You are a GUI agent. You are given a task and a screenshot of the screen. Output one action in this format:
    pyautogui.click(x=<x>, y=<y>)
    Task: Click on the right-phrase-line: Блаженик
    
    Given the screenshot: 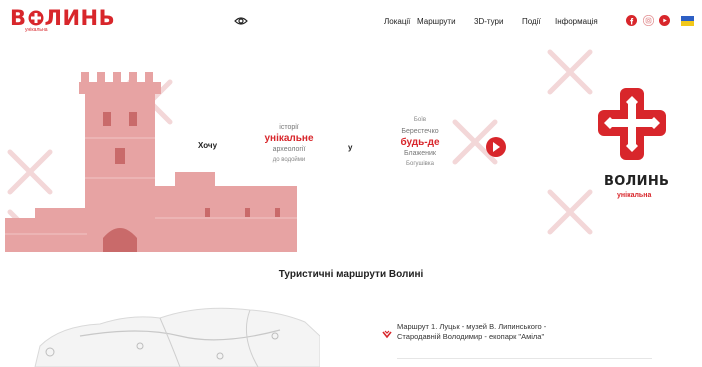 What is the action you would take?
    pyautogui.click(x=420, y=153)
    